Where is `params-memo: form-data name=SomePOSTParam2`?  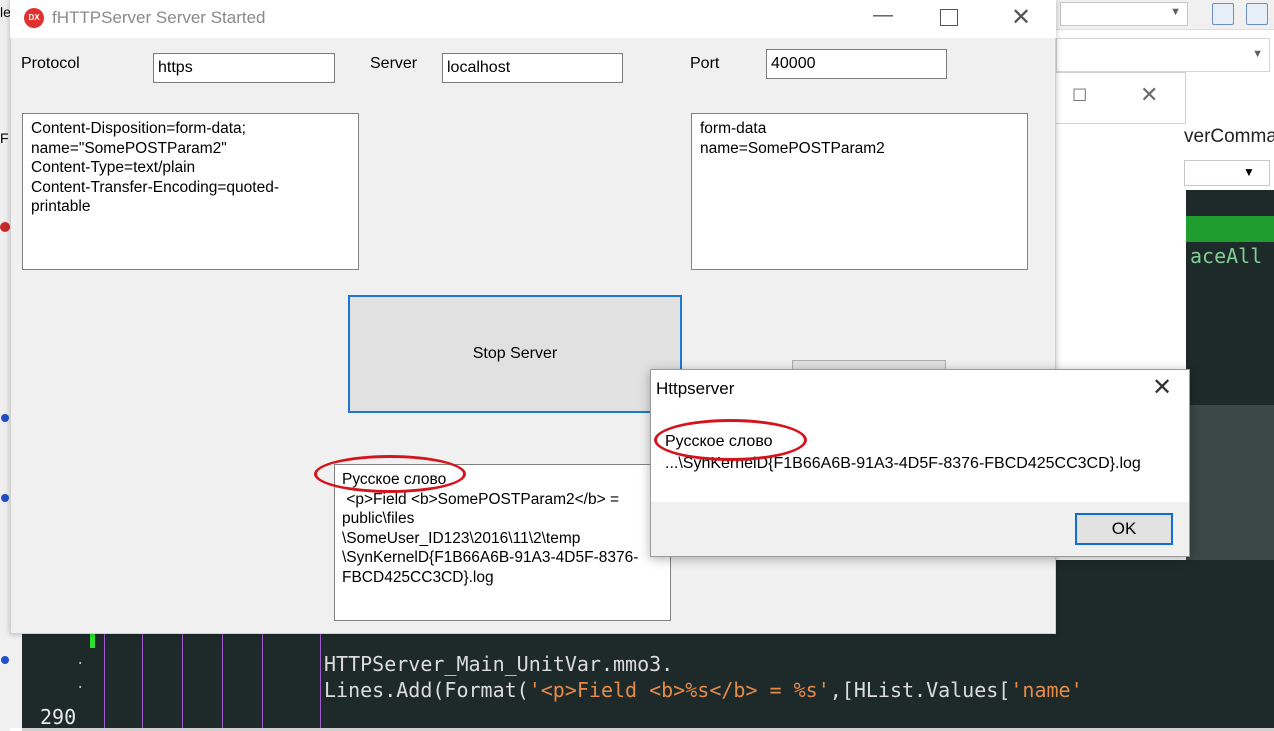 params-memo: form-data name=SomePOSTParam2 is located at coordinates (859, 191).